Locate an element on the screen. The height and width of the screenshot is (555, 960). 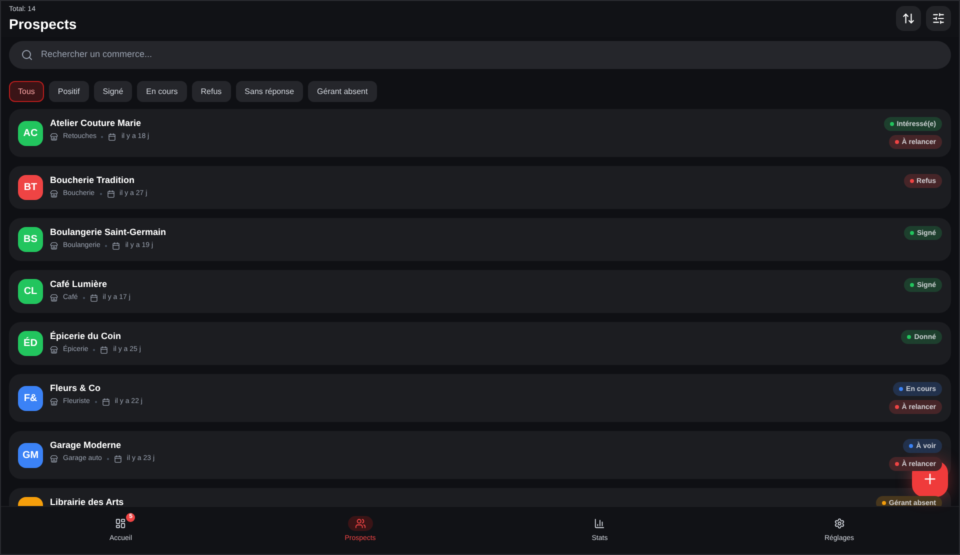
prospect-name: Épicerie du Coin is located at coordinates (86, 336).